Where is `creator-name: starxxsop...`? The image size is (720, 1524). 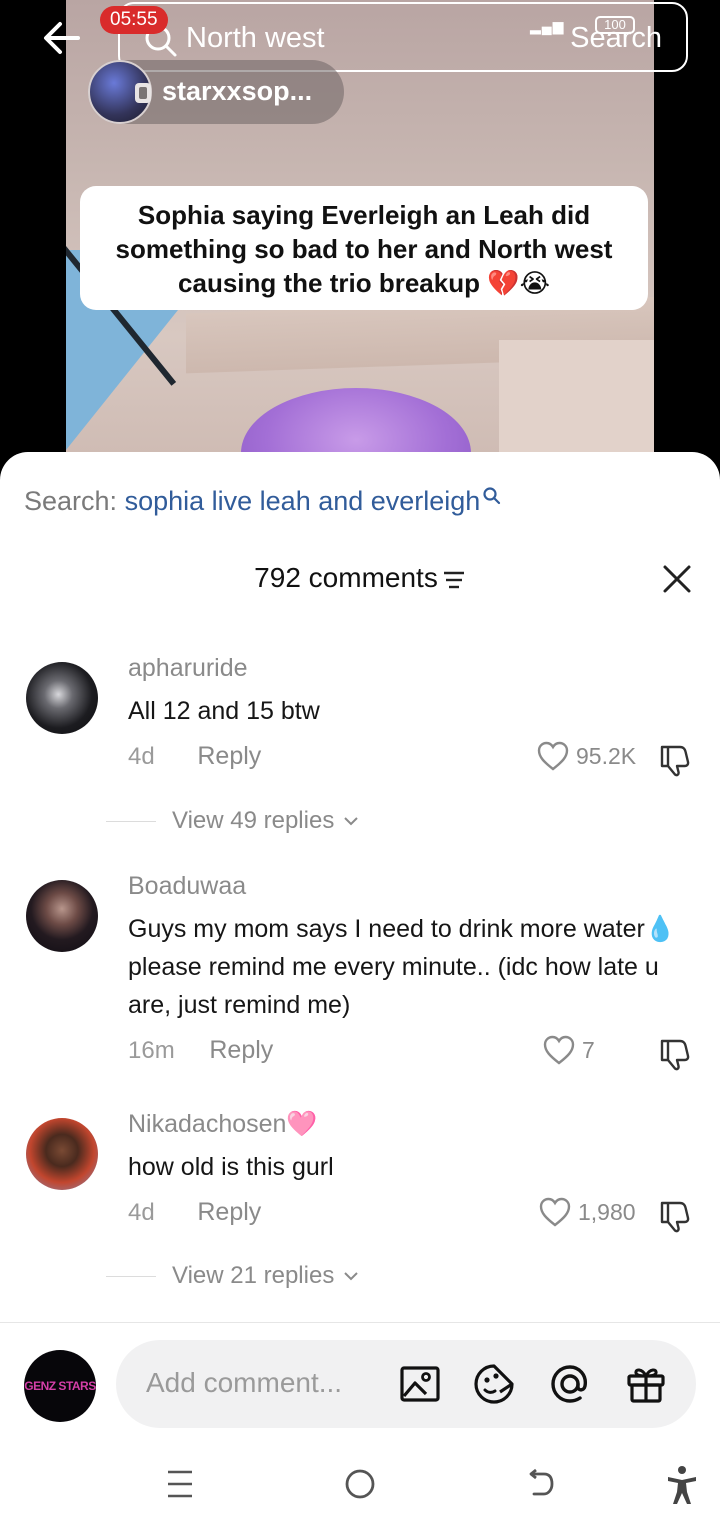 creator-name: starxxsop... is located at coordinates (237, 91).